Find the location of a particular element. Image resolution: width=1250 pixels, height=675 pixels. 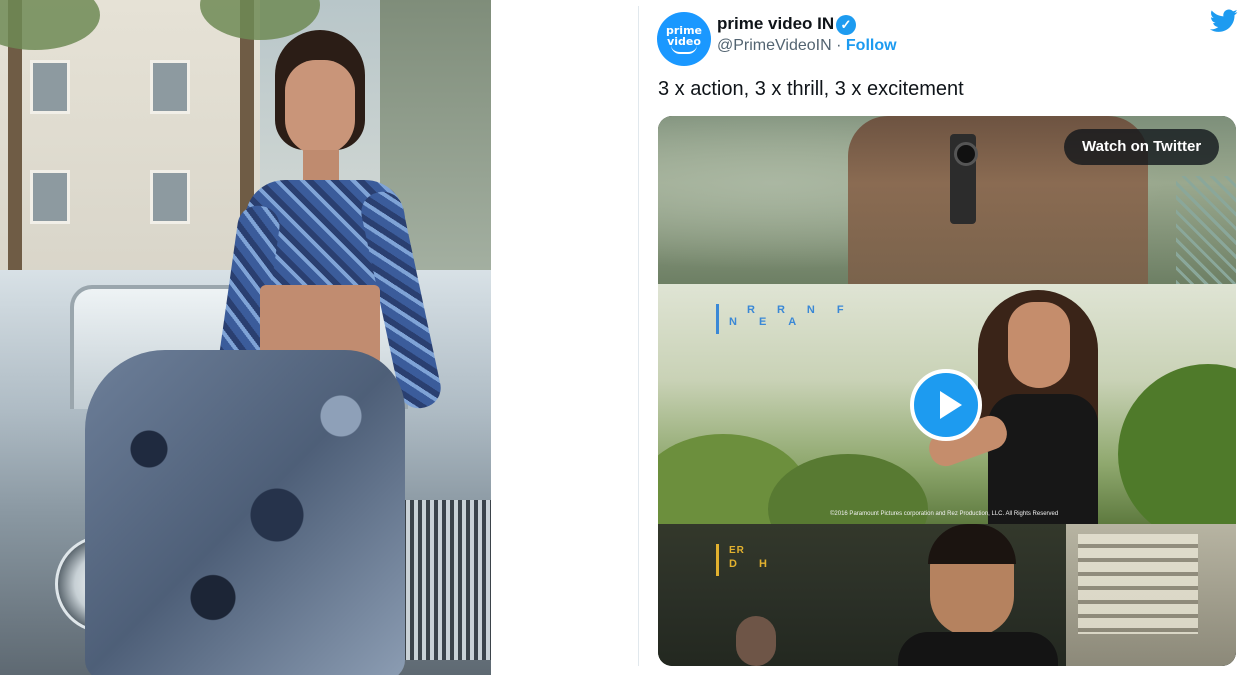

handle-row: @PrimeVideoIN · Follow is located at coordinates (807, 46).